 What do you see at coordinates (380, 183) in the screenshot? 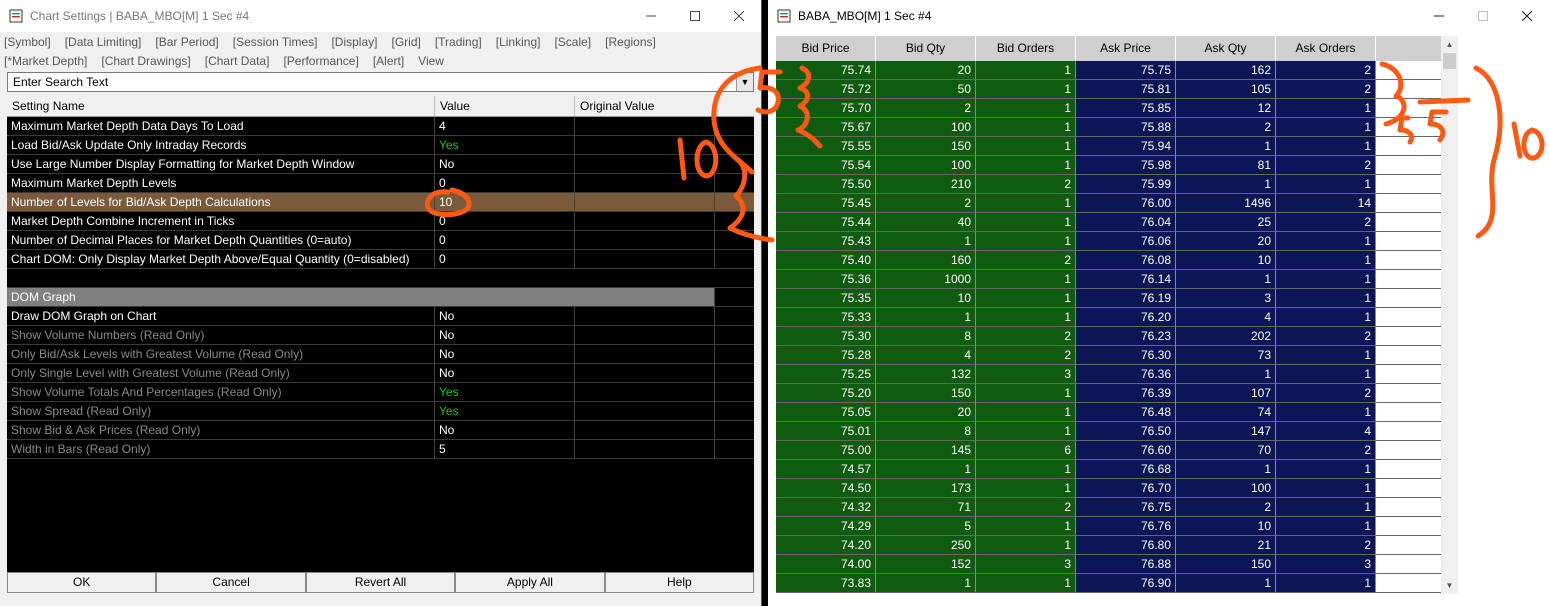
I see `setting-row: Maximum Market Depth Levels 0` at bounding box center [380, 183].